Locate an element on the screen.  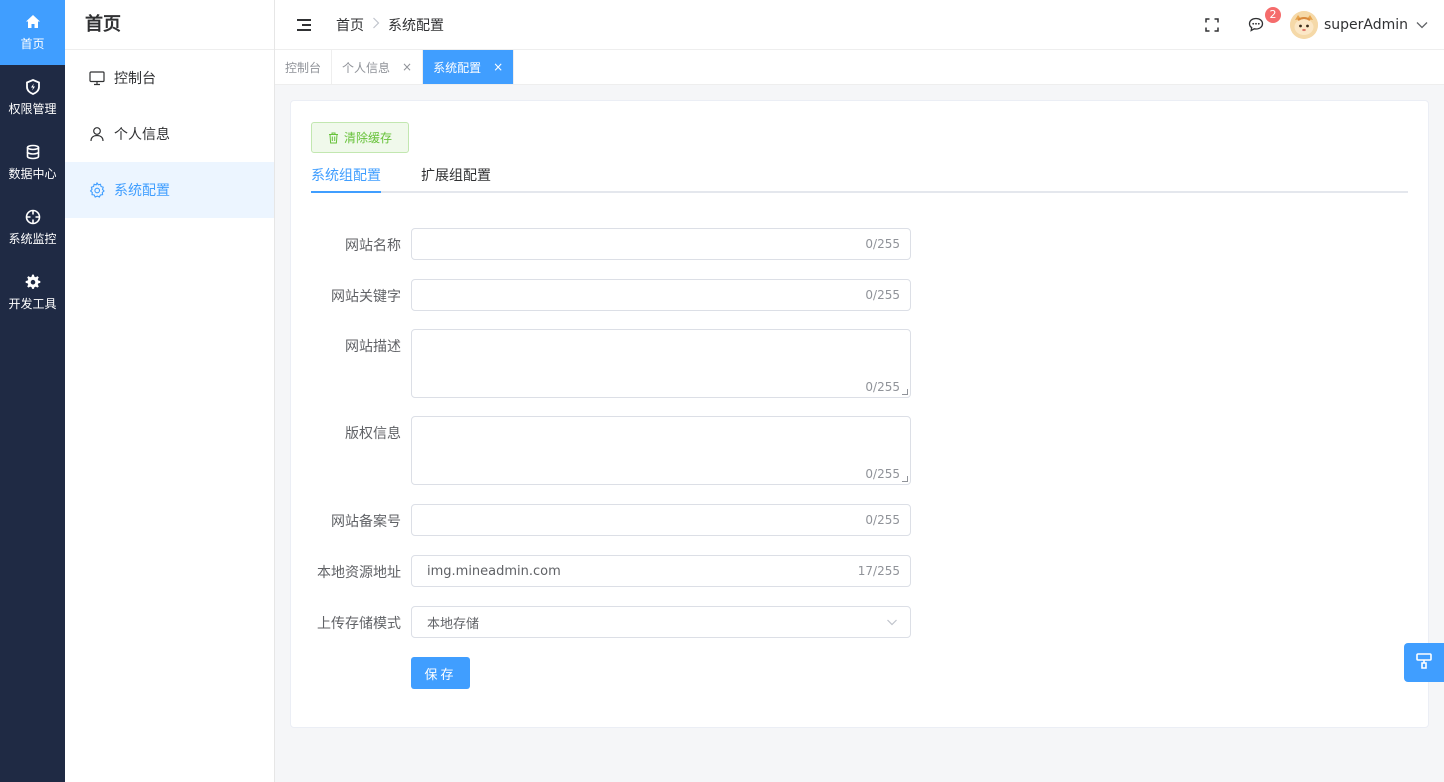
main-nav-rail: 首页 权限管理 数据中心 系统监控 开发工具 is located at coordinates (32, 391).